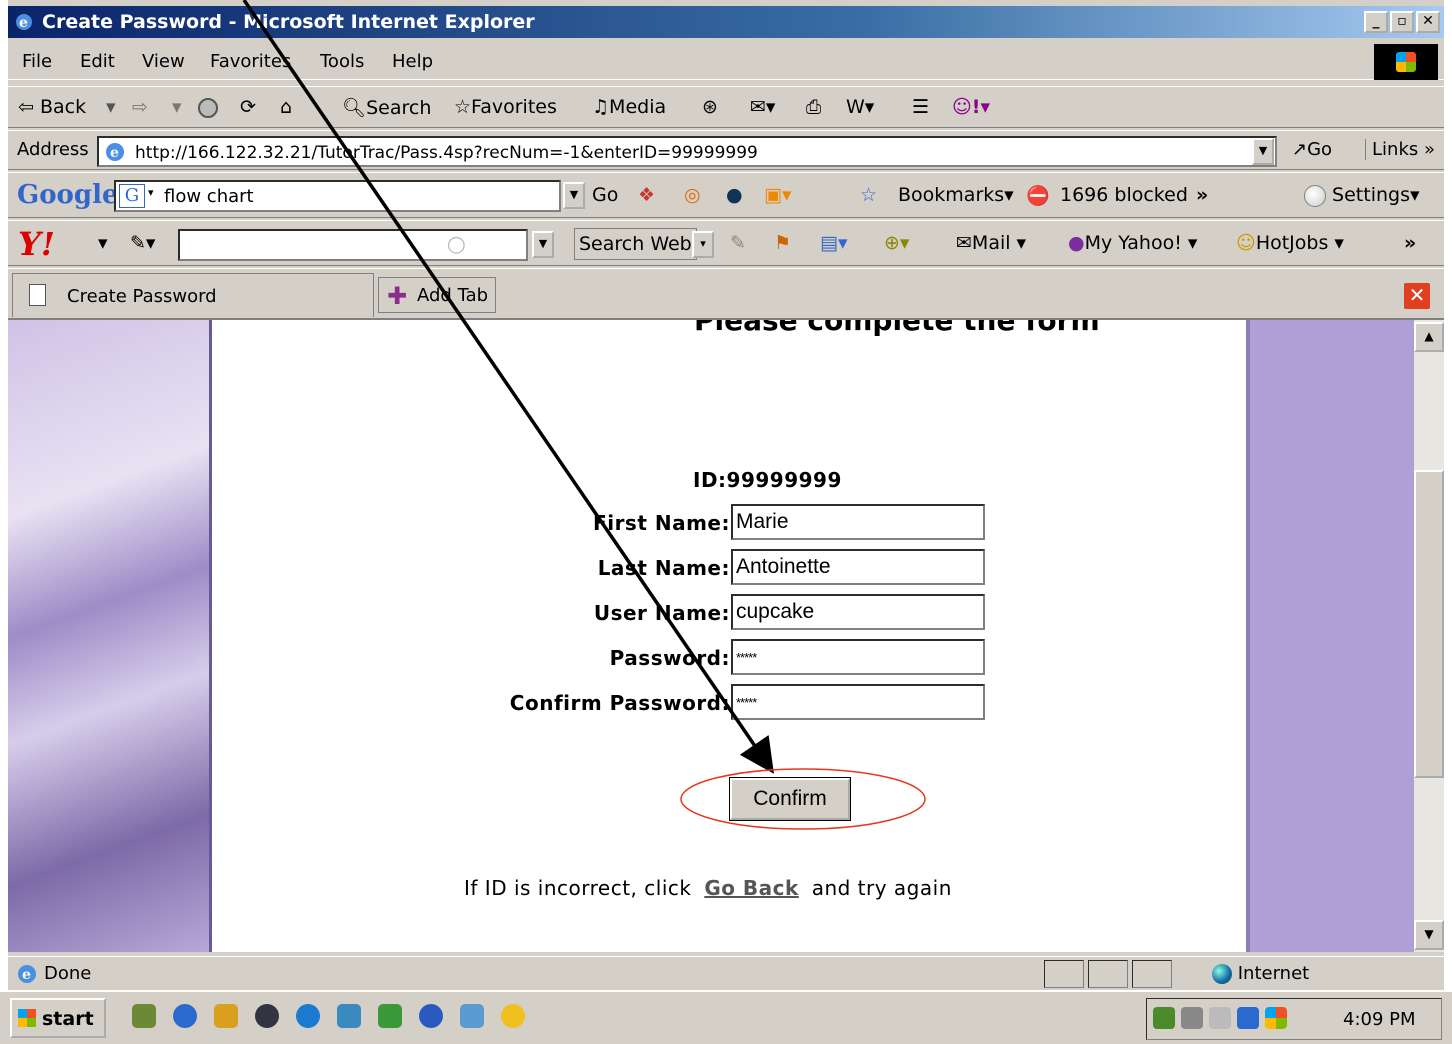 This screenshot has height=1044, width=1452. I want to click on blocked-count: 1696 blocked, so click(1124, 195).